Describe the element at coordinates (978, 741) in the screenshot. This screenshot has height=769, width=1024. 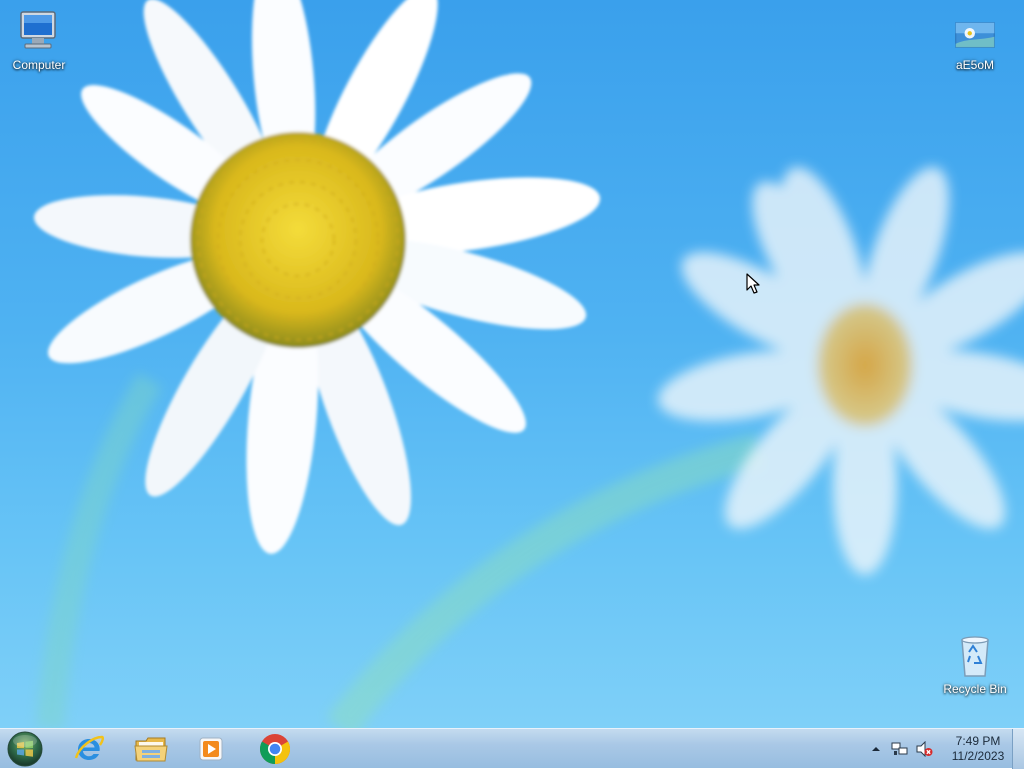
I see `clock-time: 7:49 PM` at that location.